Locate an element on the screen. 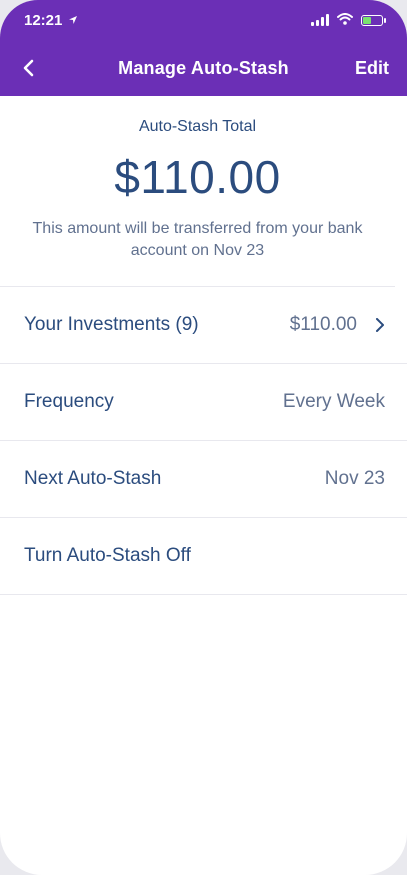  row-label: Your Investments (9) is located at coordinates (111, 324).